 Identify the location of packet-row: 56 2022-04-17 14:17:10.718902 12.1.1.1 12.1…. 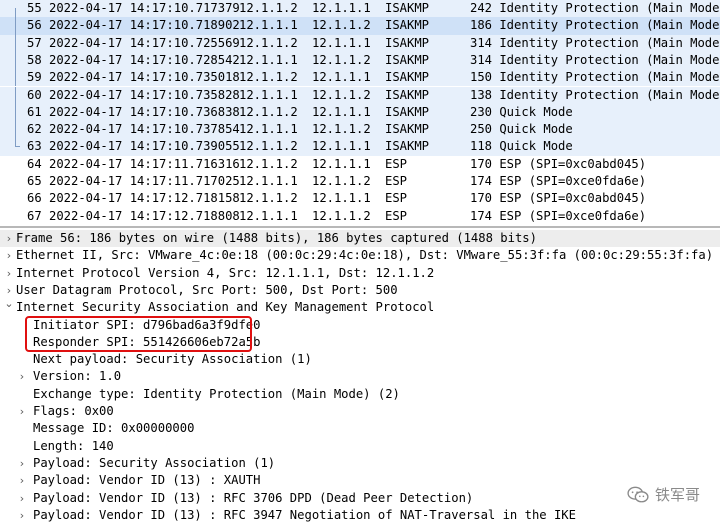
(360, 26).